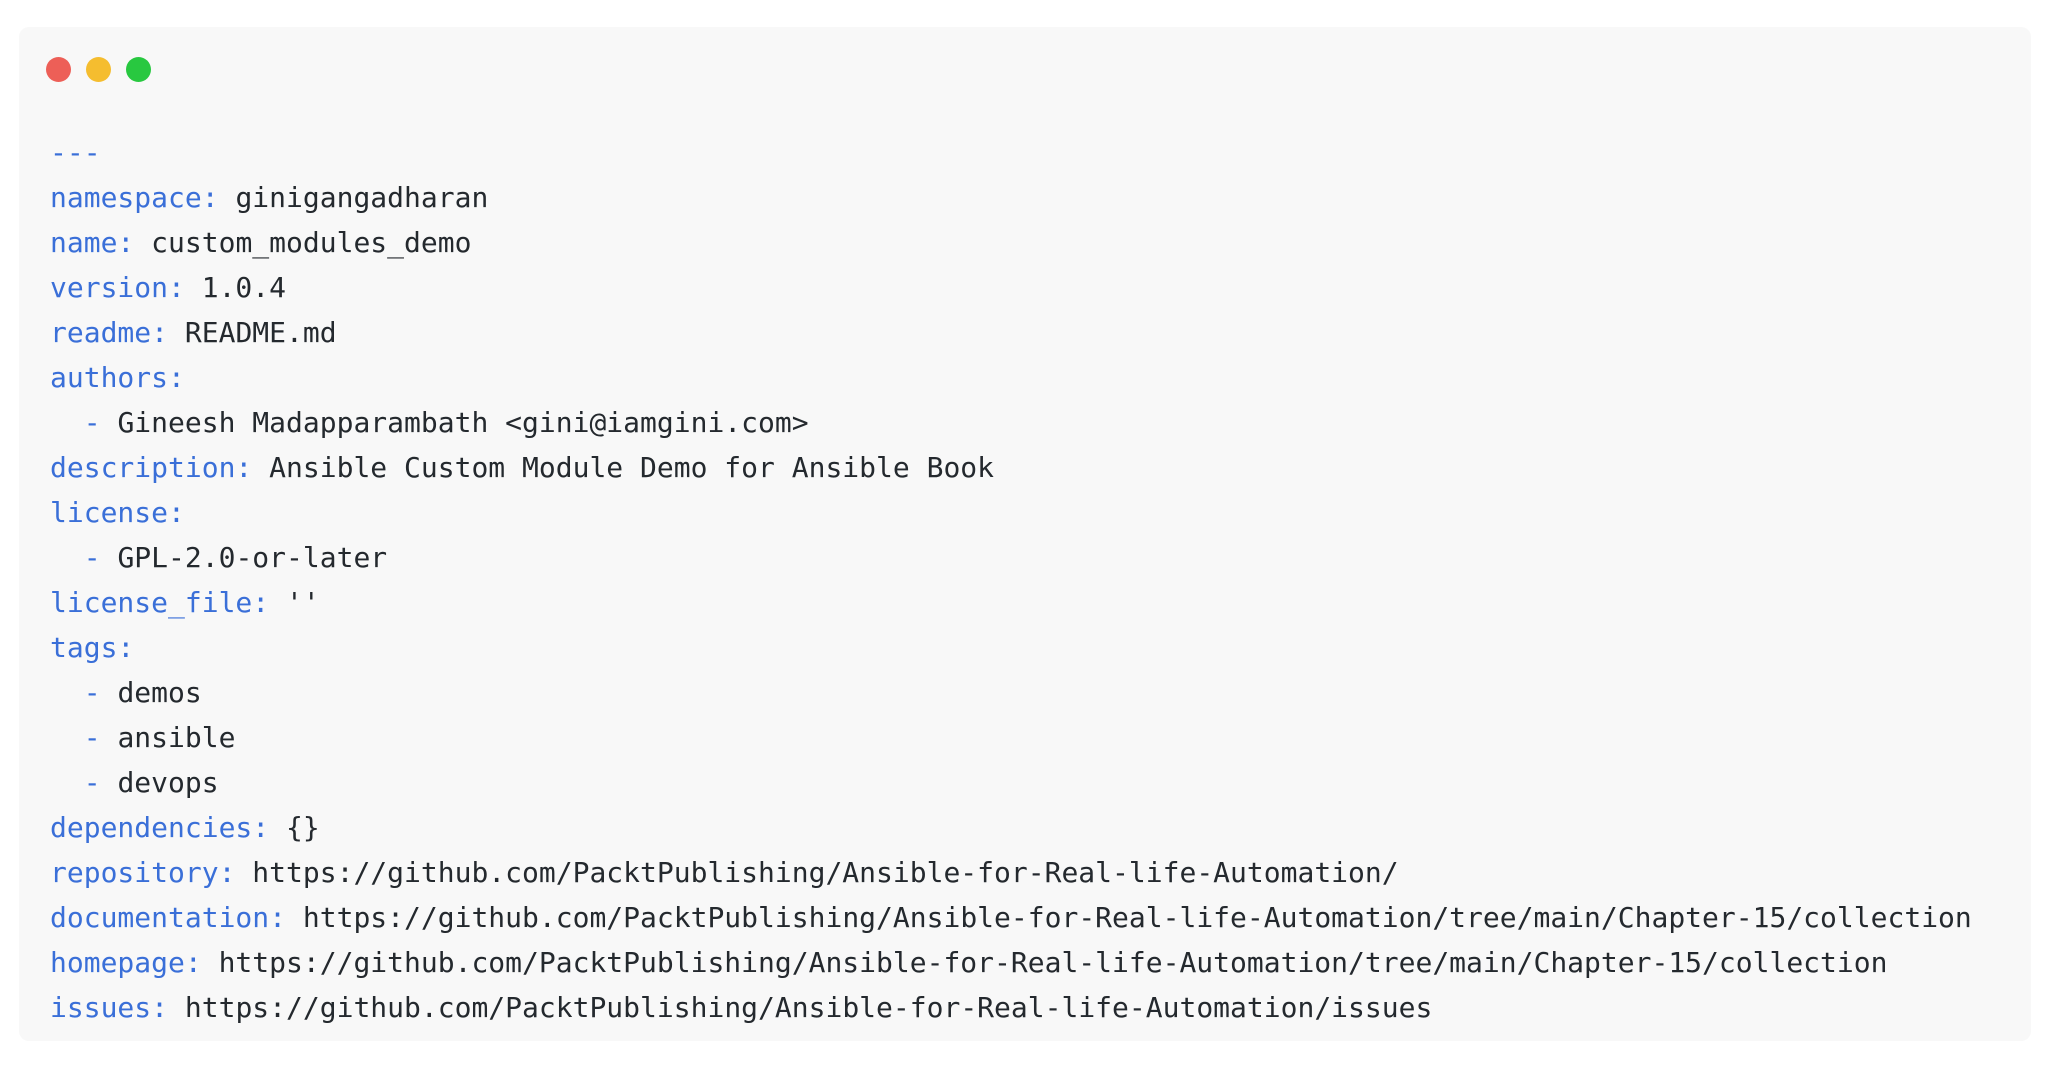  I want to click on minimize-window-dot-icon, so click(98, 69).